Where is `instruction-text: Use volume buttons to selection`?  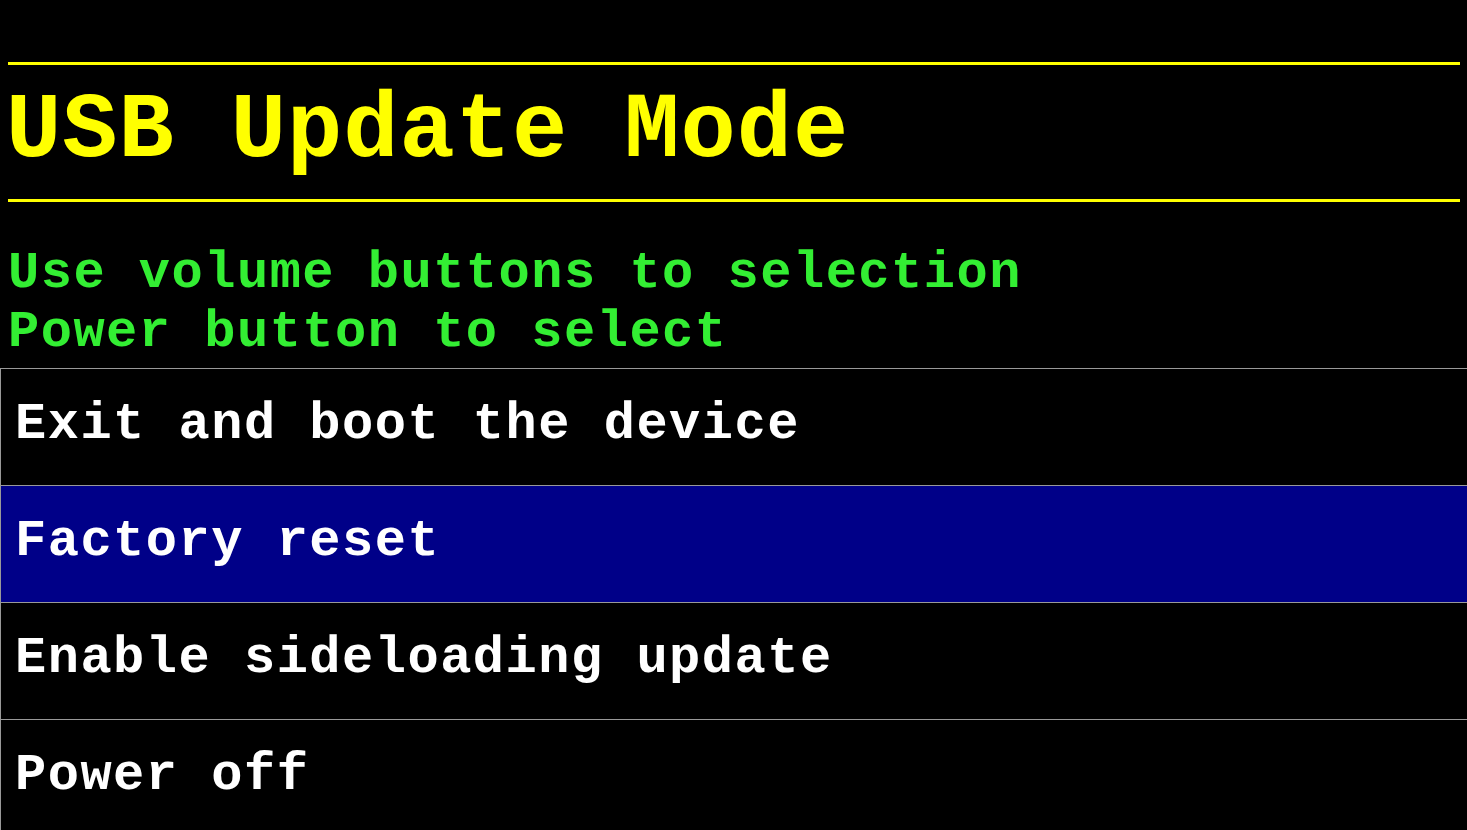
instruction-text: Use volume buttons to selection is located at coordinates (515, 273).